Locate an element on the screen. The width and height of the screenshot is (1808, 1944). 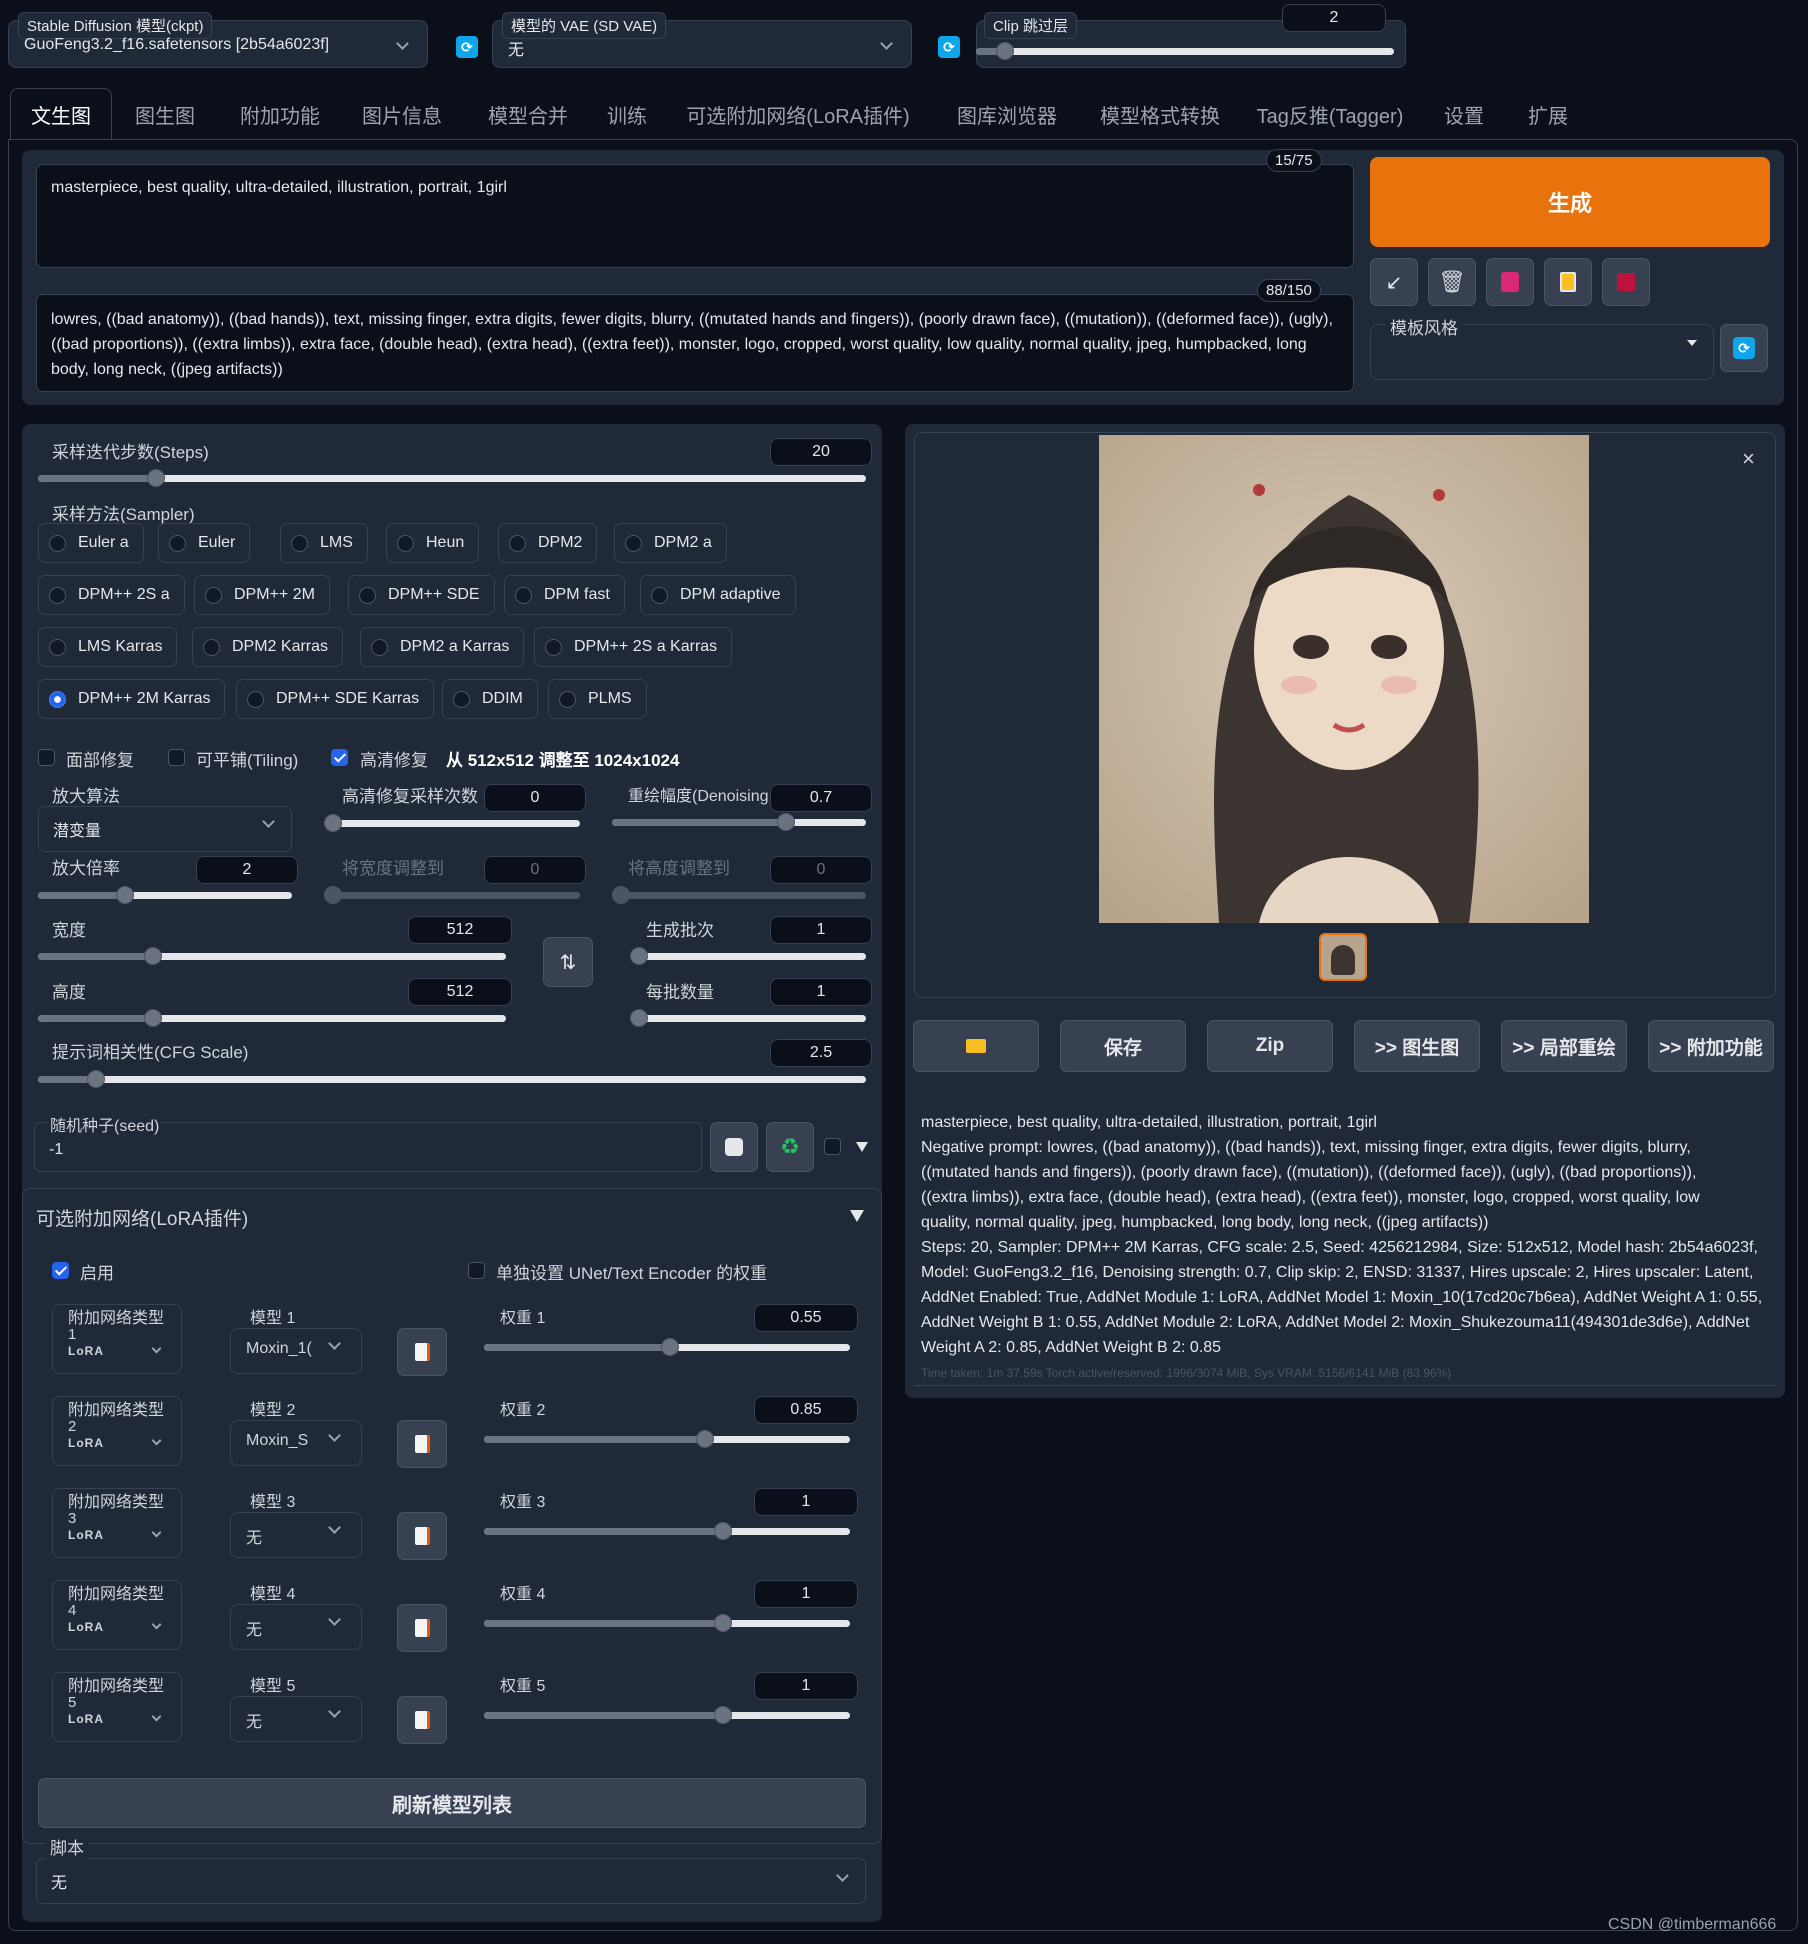
extra-seed-checkbox is located at coordinates (832, 1146).